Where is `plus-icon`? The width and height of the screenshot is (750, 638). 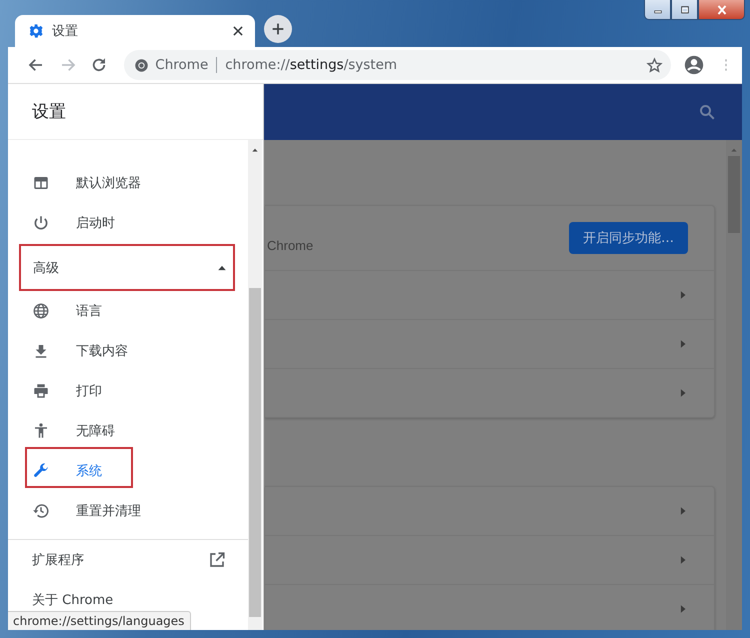
plus-icon is located at coordinates (278, 29).